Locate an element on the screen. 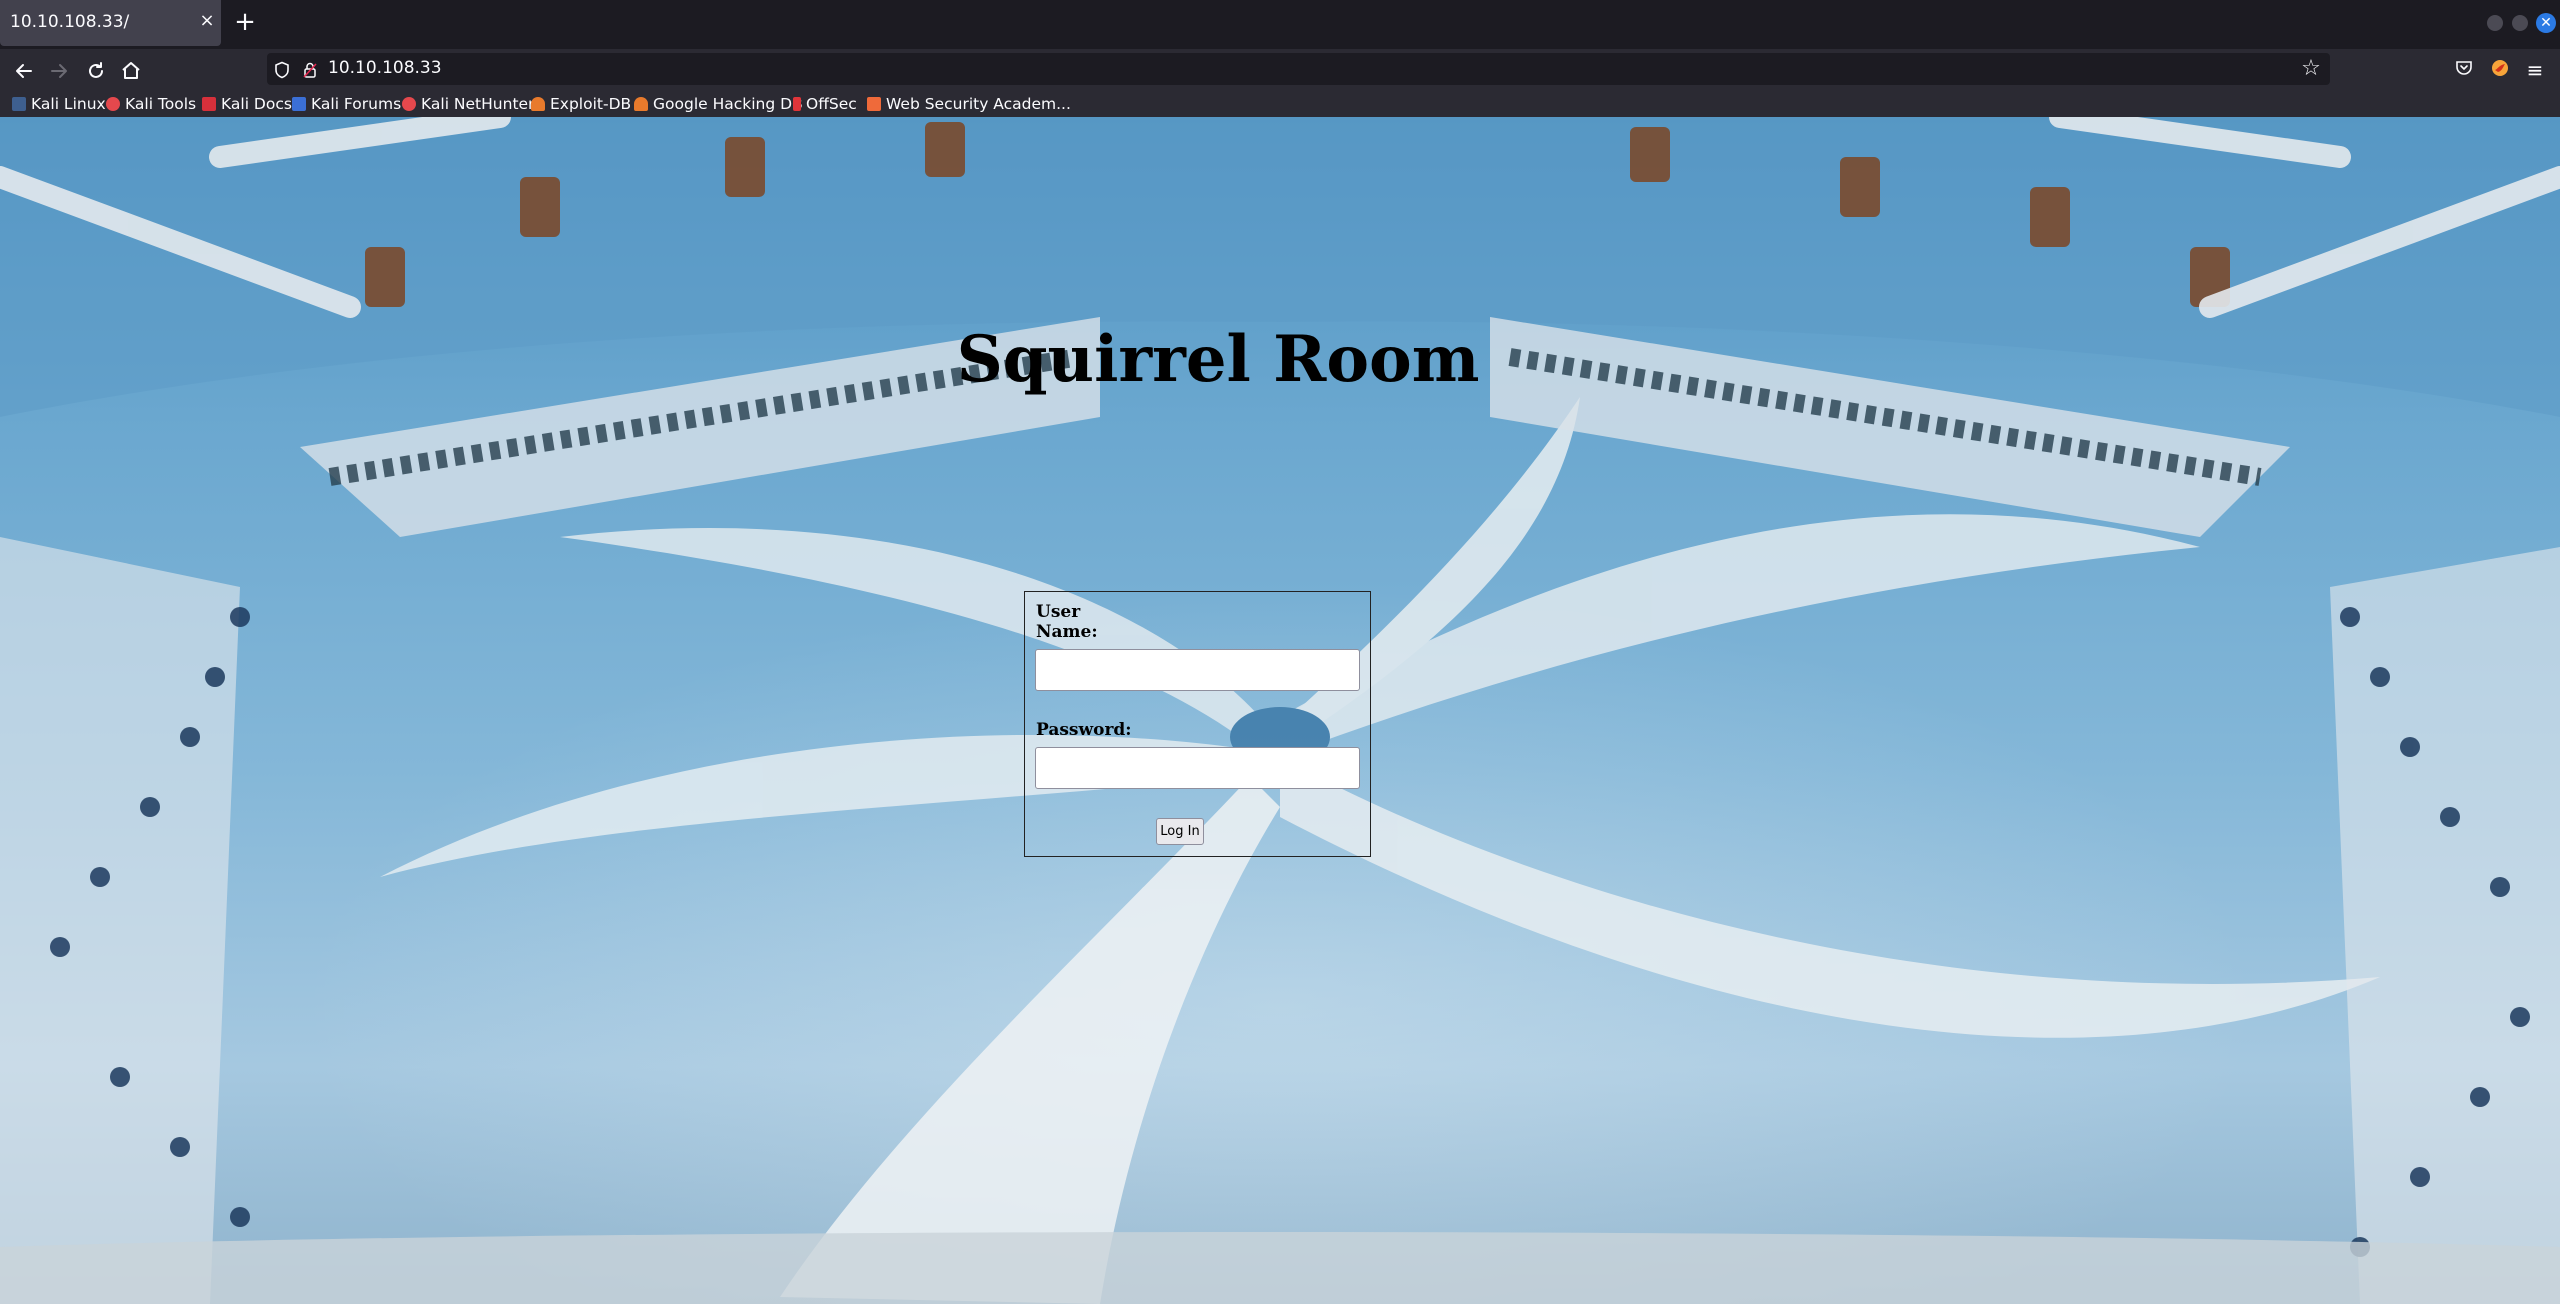 The height and width of the screenshot is (1304, 2560). back-arrow-icon is located at coordinates (24, 71).